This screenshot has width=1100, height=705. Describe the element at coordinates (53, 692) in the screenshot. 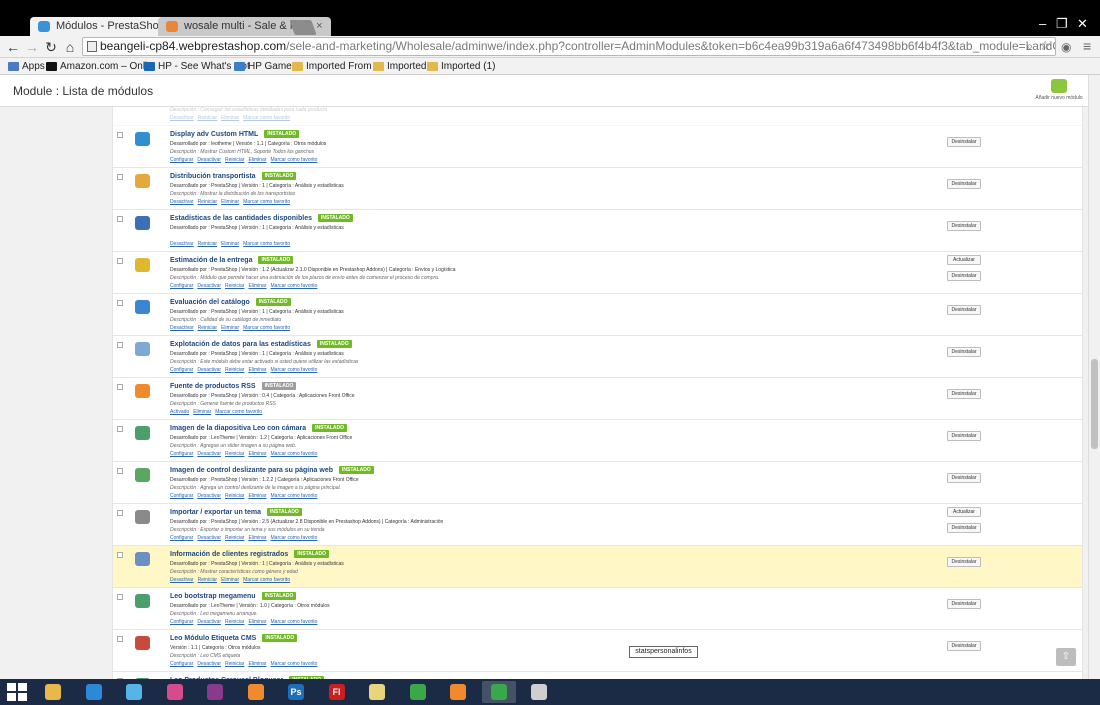

I see `taskbar-file-explorer` at that location.